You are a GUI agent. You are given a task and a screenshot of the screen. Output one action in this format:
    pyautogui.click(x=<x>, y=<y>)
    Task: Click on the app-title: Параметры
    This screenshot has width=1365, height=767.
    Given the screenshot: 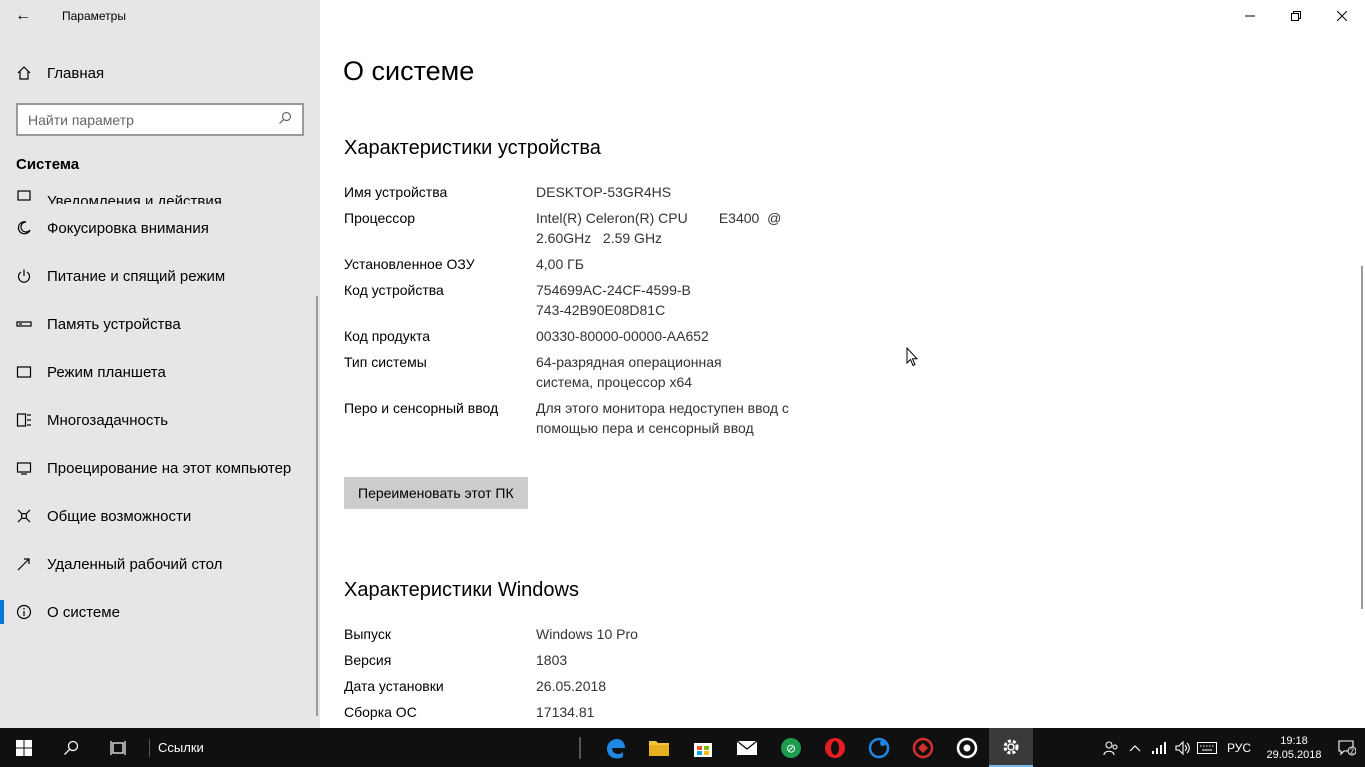 What is the action you would take?
    pyautogui.click(x=94, y=16)
    